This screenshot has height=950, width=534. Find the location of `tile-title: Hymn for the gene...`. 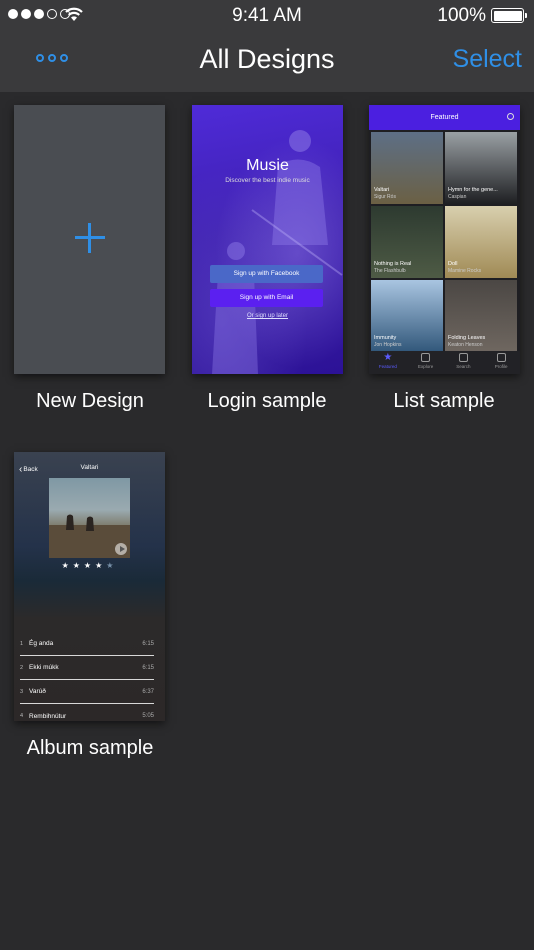

tile-title: Hymn for the gene... is located at coordinates (473, 190).